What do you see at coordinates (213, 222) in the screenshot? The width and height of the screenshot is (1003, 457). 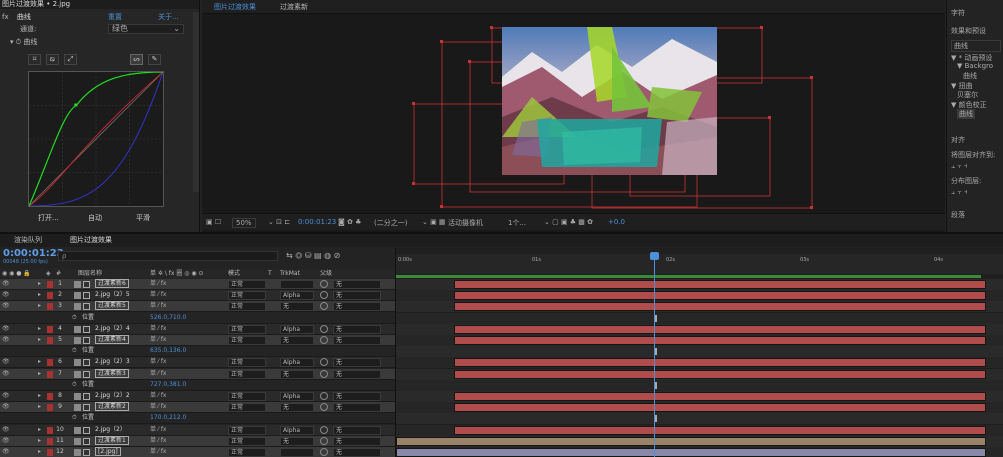 I see `render-icon: ▣ ☐` at bounding box center [213, 222].